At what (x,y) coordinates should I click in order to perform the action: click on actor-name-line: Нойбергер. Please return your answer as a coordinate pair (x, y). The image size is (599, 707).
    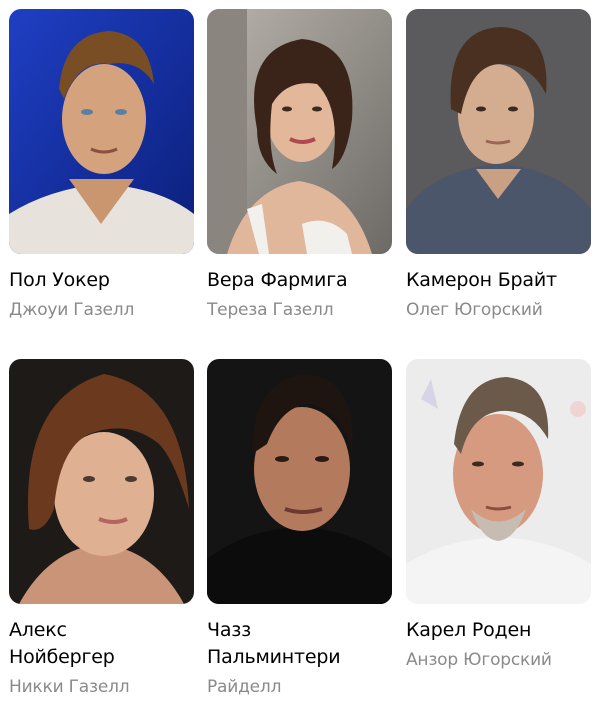
    Looking at the image, I should click on (101, 657).